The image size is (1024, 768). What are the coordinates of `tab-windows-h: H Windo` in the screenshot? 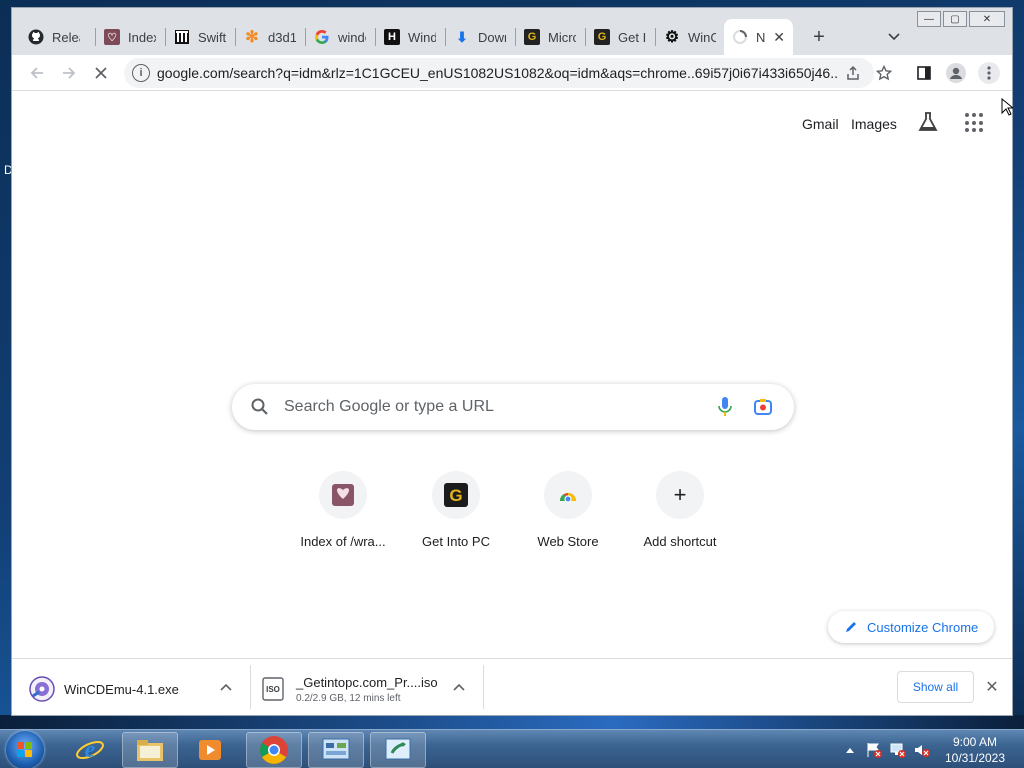 It's located at (411, 37).